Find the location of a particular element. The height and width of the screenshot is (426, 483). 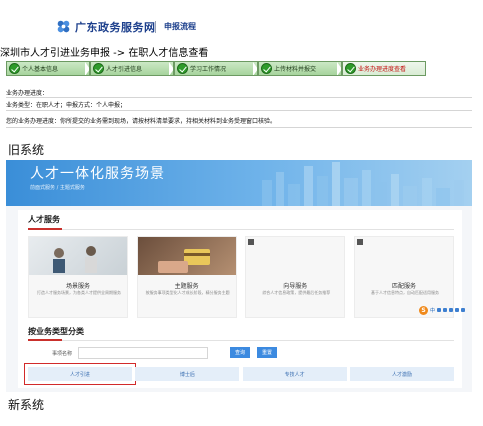

tab-professional: 专技人才 is located at coordinates (294, 374).